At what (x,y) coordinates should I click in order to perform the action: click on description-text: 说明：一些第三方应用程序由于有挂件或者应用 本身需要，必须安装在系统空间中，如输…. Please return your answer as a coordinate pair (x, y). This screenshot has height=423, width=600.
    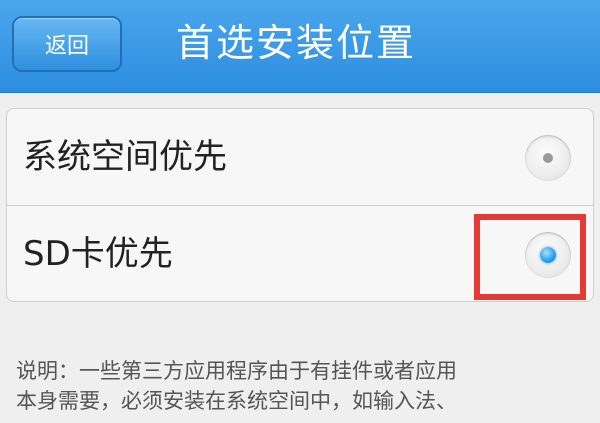
    Looking at the image, I should click on (303, 386).